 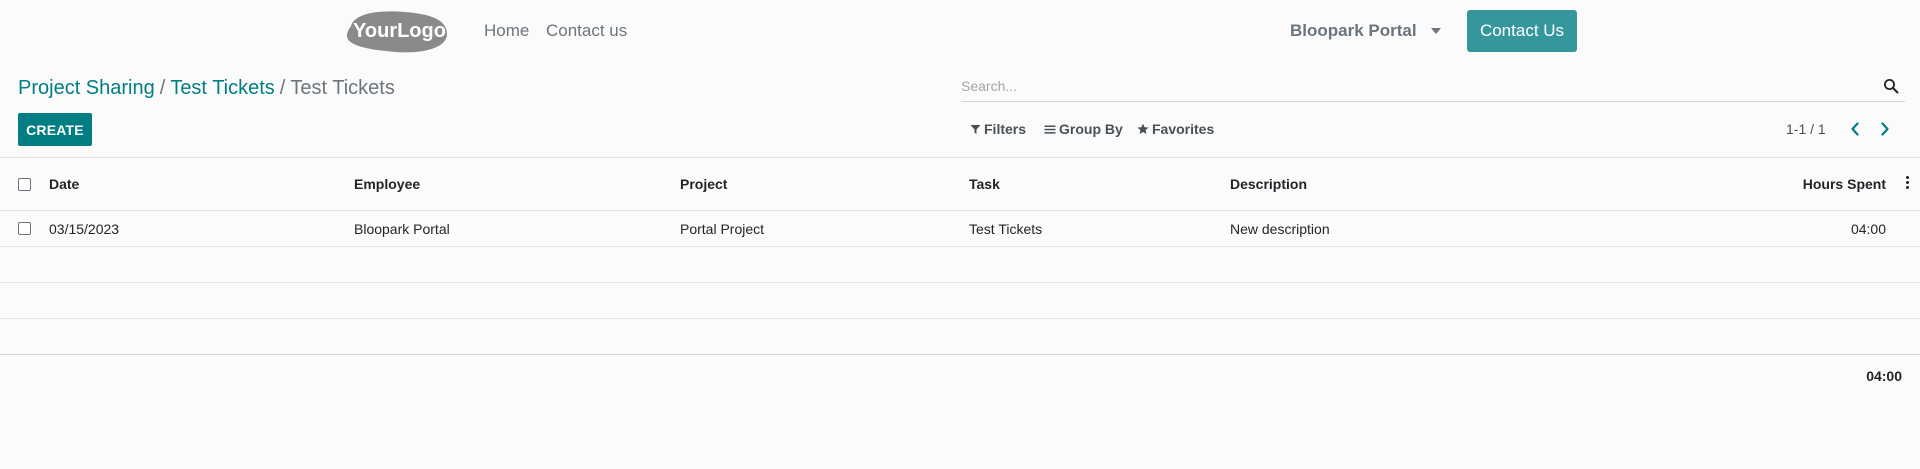 I want to click on select-all-checkbox, so click(x=24, y=184).